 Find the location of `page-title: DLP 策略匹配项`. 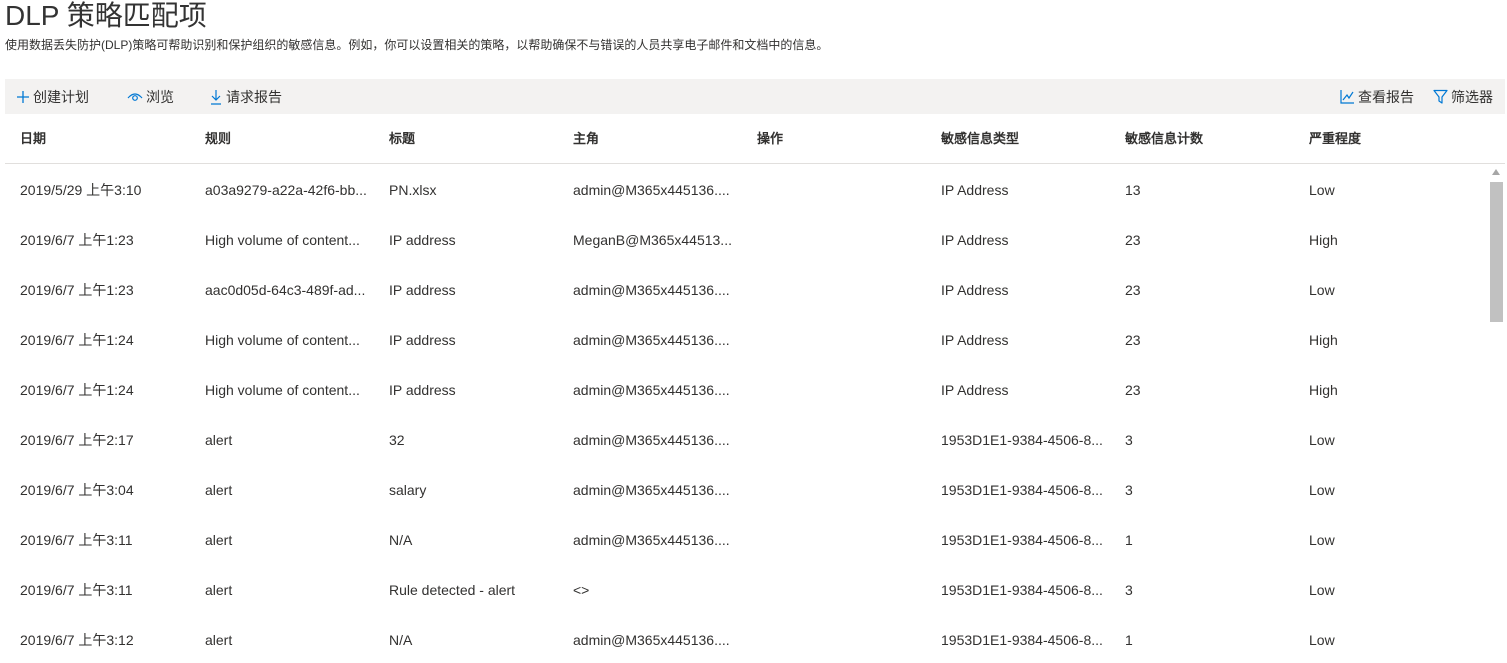

page-title: DLP 策略匹配项 is located at coordinates (106, 15).